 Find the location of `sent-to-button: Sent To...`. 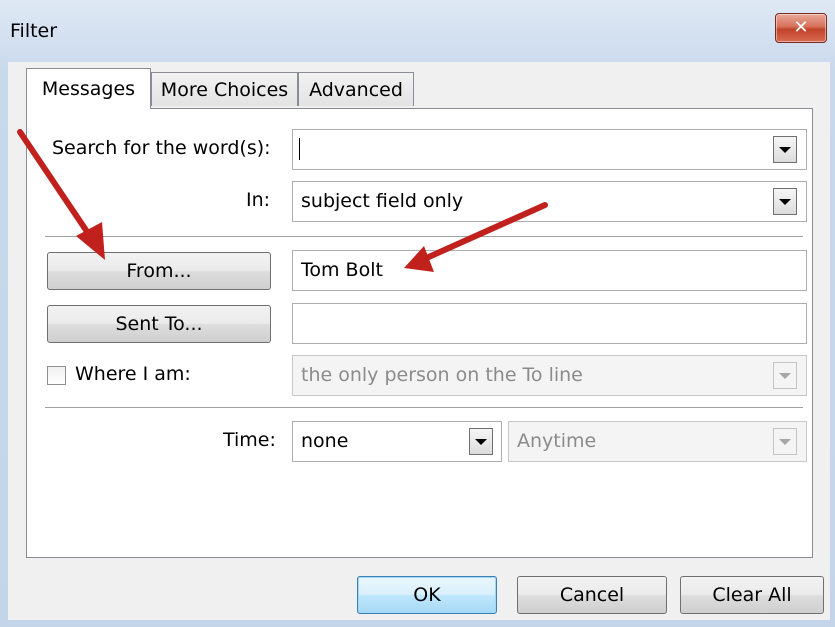

sent-to-button: Sent To... is located at coordinates (159, 324).